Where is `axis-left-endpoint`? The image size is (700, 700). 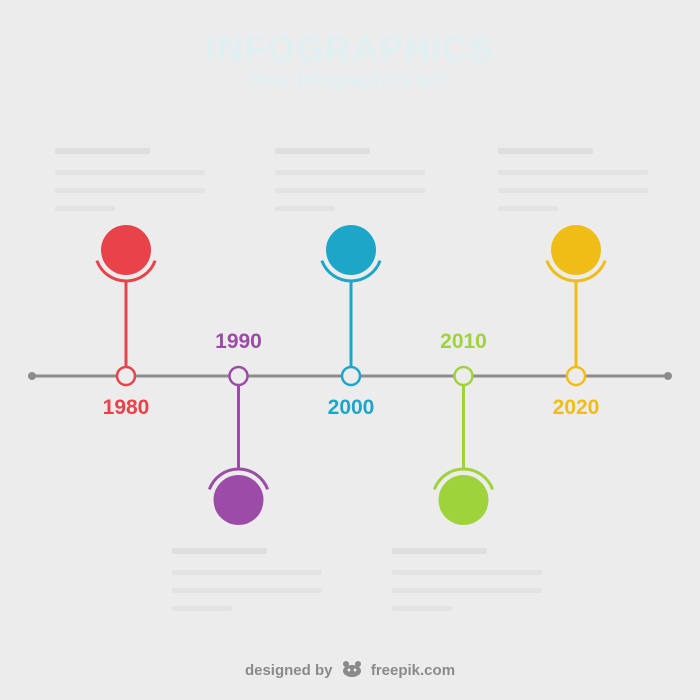
axis-left-endpoint is located at coordinates (32, 376).